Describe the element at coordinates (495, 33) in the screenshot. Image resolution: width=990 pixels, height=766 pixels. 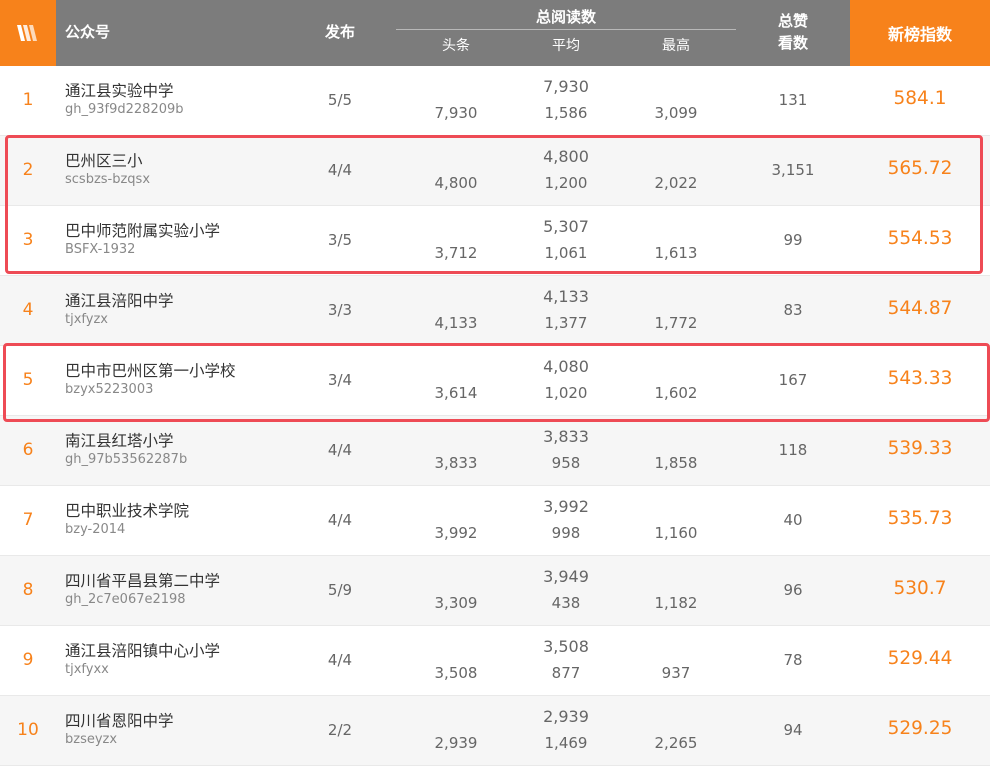
I see `table-header: 公众号 发布 总阅读数 头条 平均 最高 总赞 看数 新榜指数` at that location.